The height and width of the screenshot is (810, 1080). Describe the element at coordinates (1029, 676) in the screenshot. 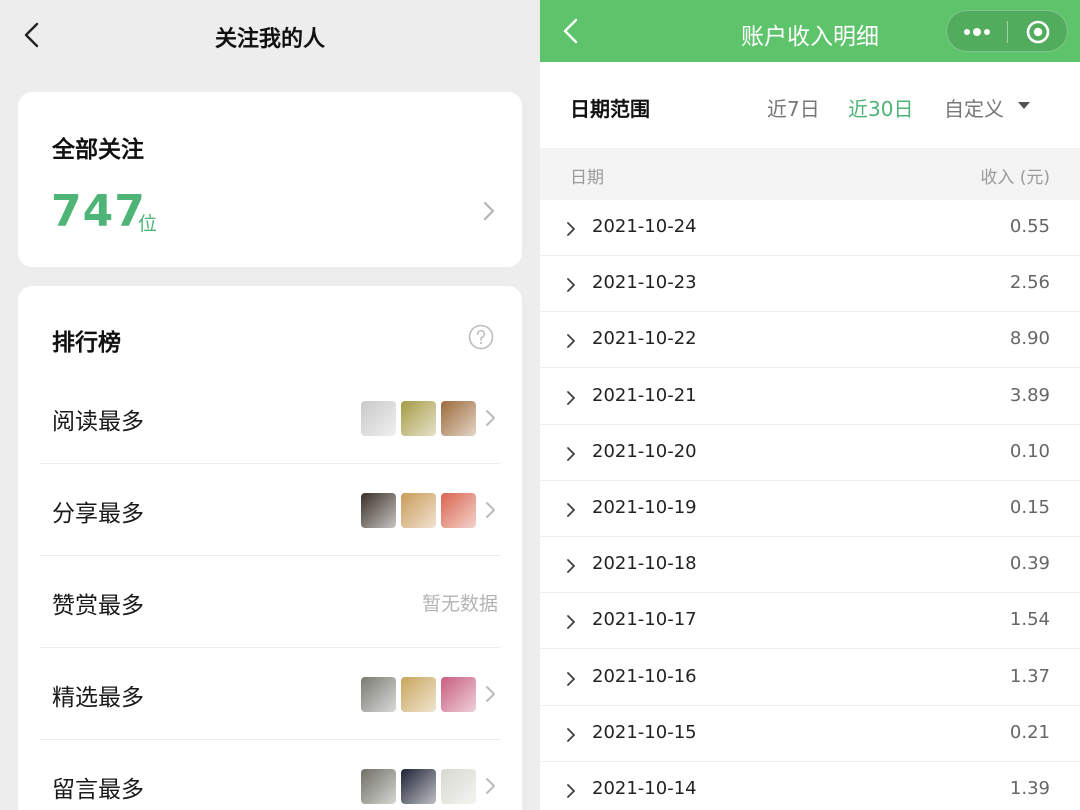

I see `income-row-amount: 1.37` at that location.